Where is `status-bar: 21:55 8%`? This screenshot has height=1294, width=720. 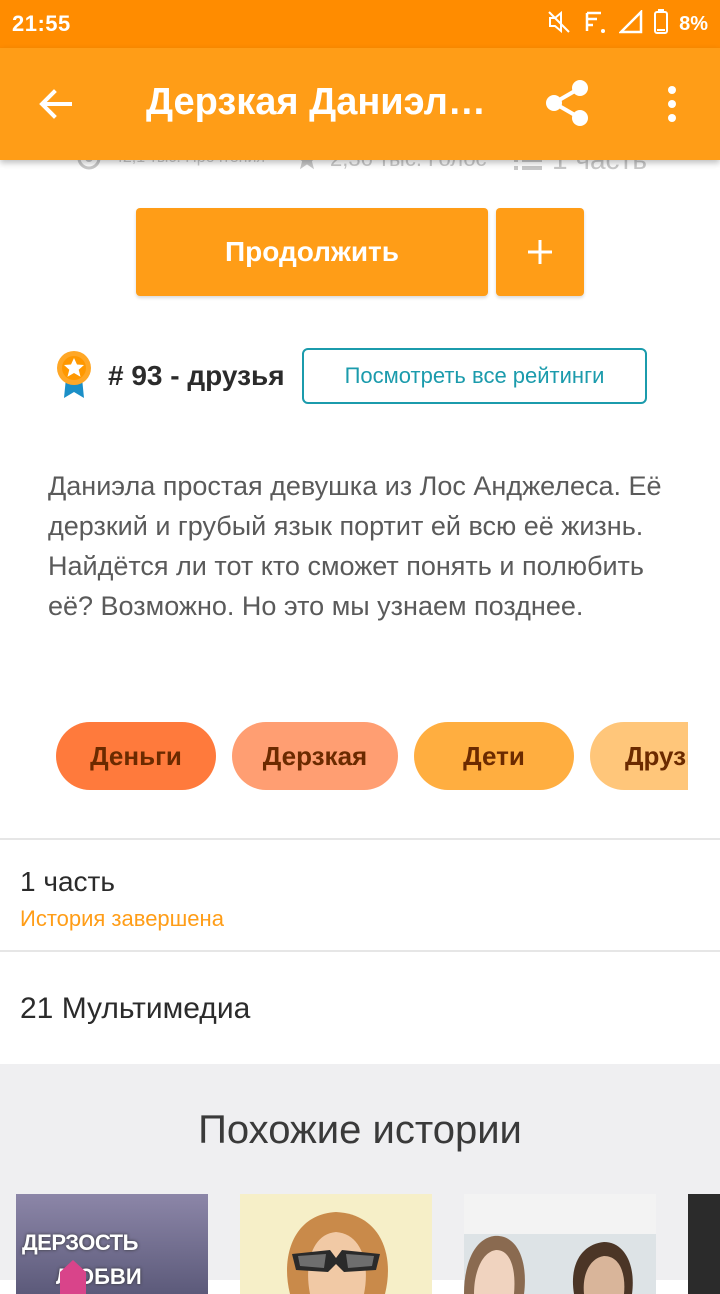 status-bar: 21:55 8% is located at coordinates (360, 24).